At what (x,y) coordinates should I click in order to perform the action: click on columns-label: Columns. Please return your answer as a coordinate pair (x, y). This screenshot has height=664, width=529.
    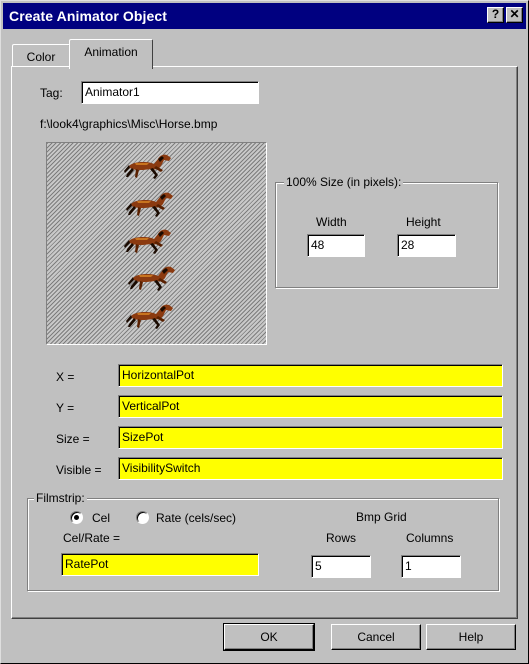
    Looking at the image, I should click on (430, 538).